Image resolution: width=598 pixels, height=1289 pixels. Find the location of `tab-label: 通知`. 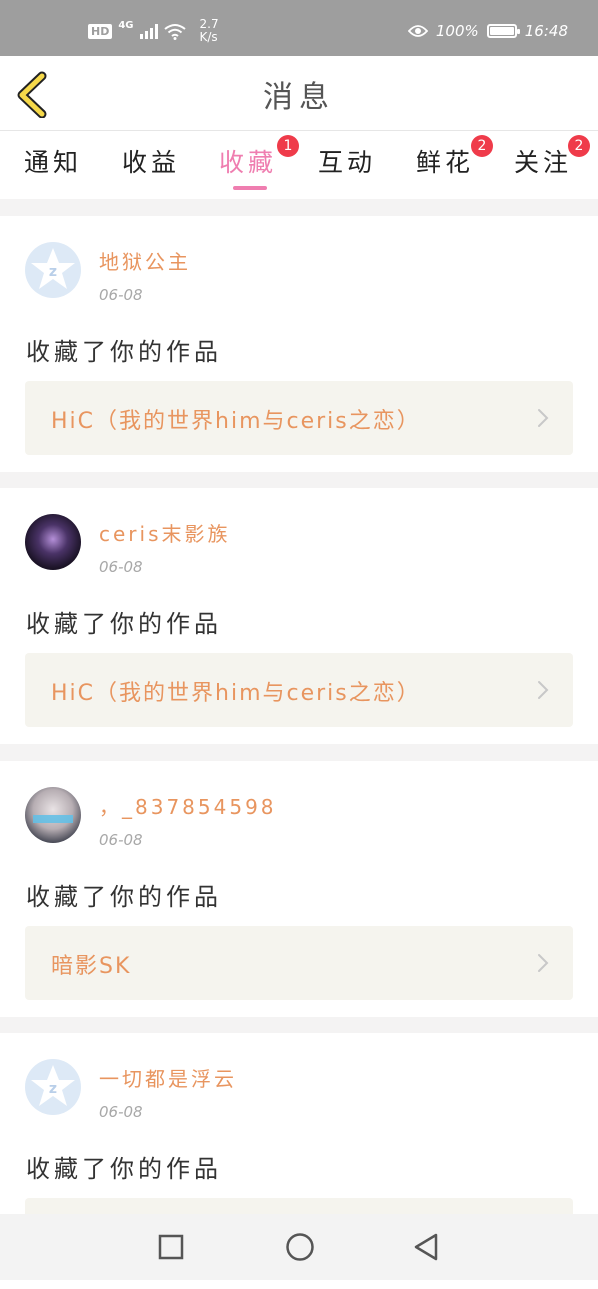

tab-label: 通知 is located at coordinates (53, 162).